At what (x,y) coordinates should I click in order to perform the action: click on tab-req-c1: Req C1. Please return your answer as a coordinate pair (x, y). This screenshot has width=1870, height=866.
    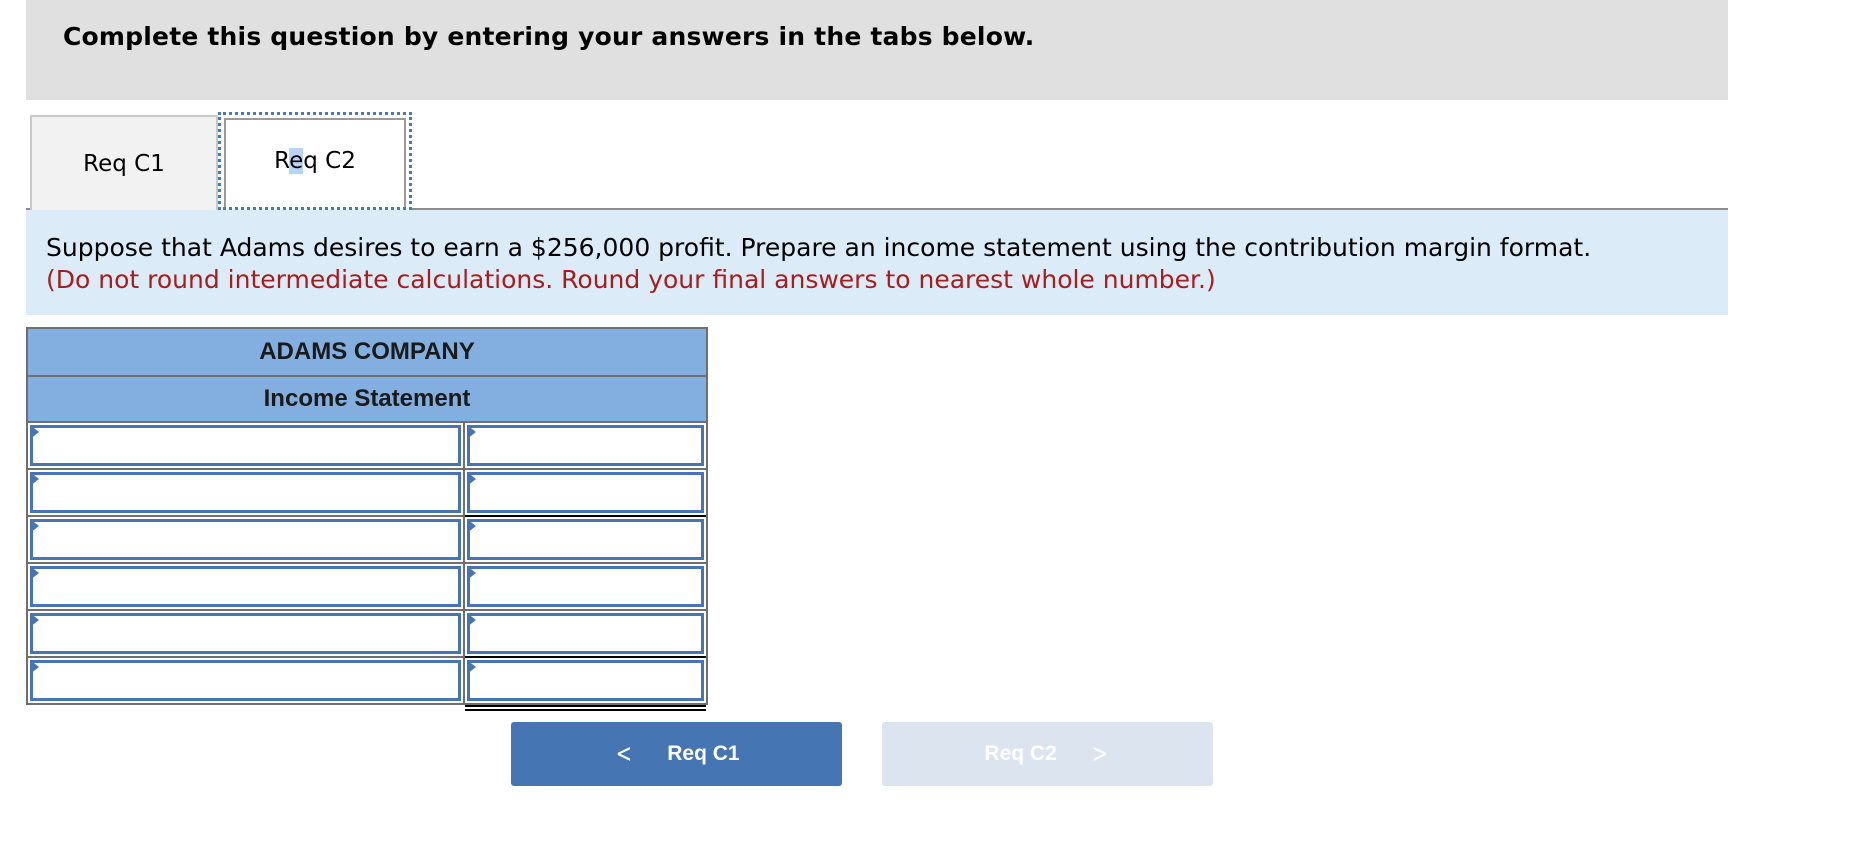
    Looking at the image, I should click on (124, 162).